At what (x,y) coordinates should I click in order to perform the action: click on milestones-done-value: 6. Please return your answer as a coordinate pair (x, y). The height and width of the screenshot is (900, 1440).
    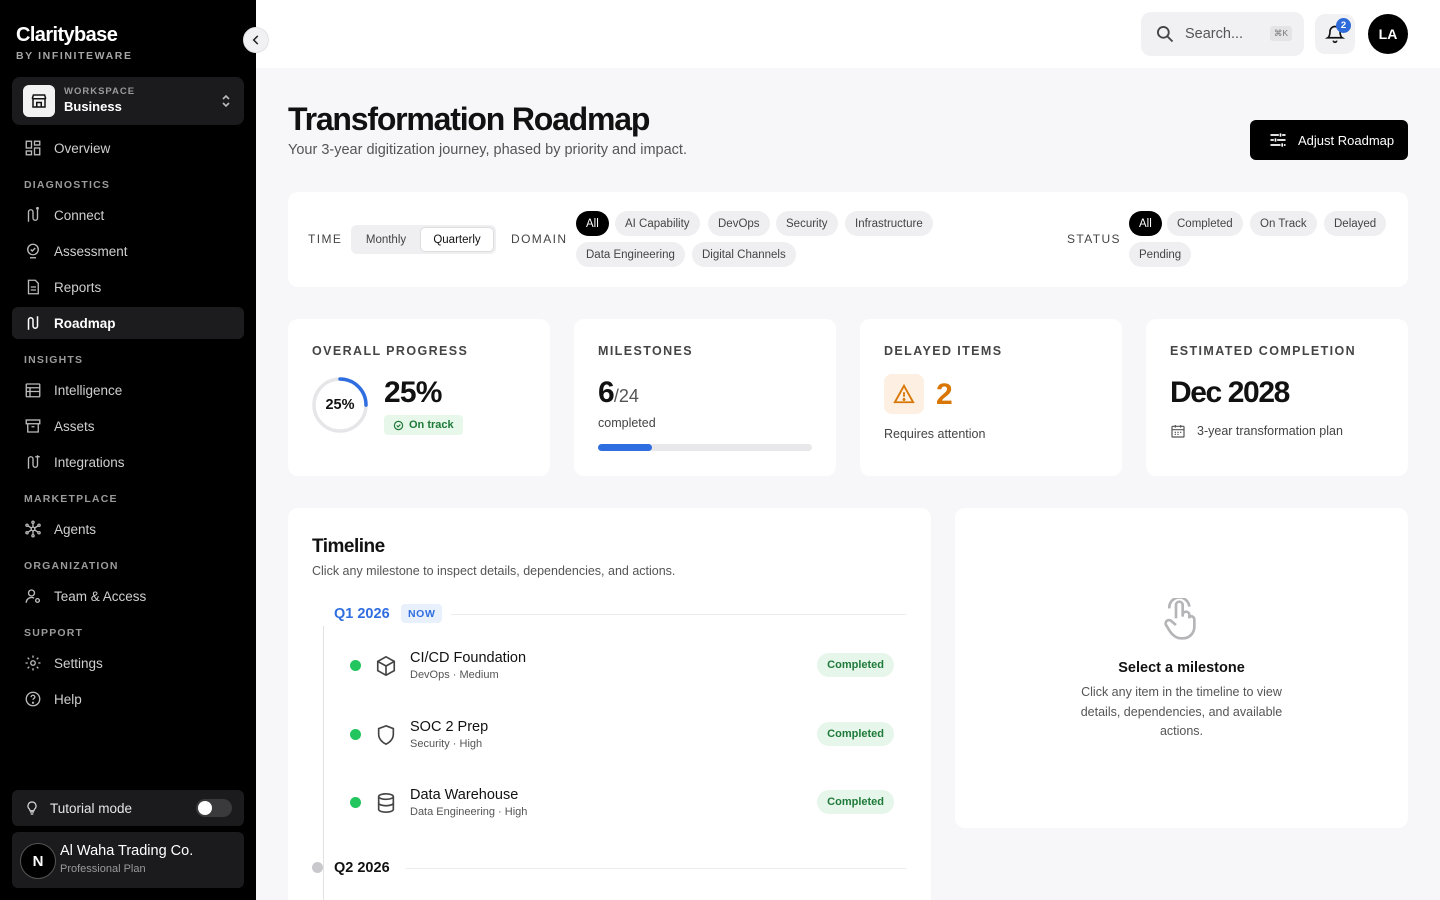
    Looking at the image, I should click on (606, 392).